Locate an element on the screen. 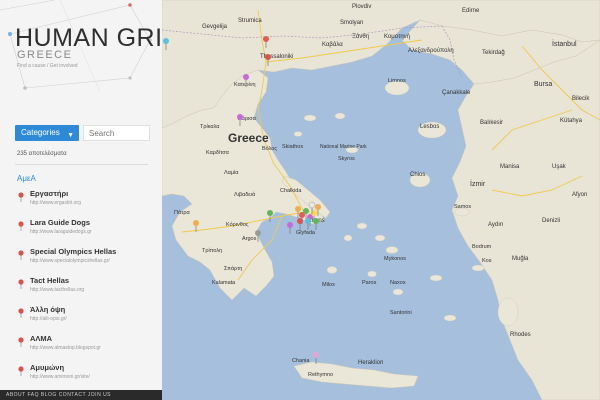 This screenshot has height=400, width=600. map-label-kavala: Καβάλα is located at coordinates (332, 44).